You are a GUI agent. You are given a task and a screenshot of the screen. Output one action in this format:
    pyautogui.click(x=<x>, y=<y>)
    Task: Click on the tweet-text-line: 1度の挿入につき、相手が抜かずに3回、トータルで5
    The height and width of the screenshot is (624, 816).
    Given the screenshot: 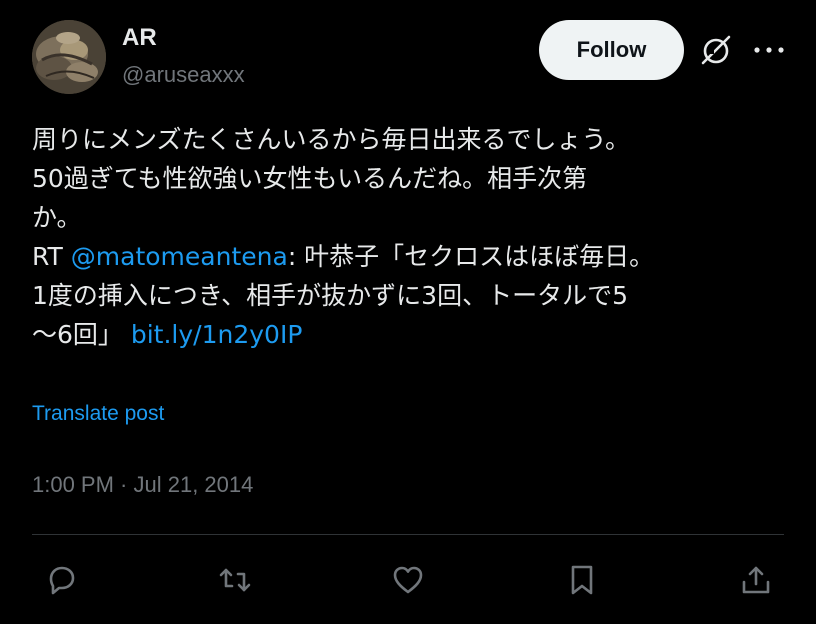 What is the action you would take?
    pyautogui.click(x=330, y=295)
    